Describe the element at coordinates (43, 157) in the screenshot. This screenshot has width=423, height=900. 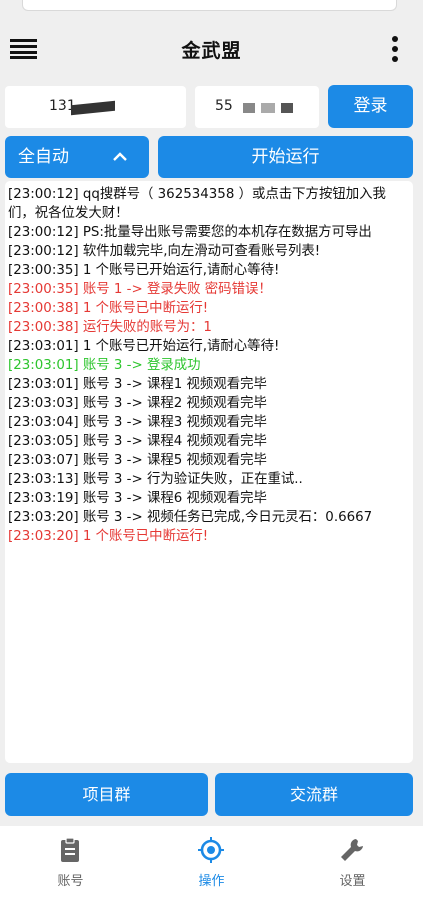
I see `mode-label: 全自动` at that location.